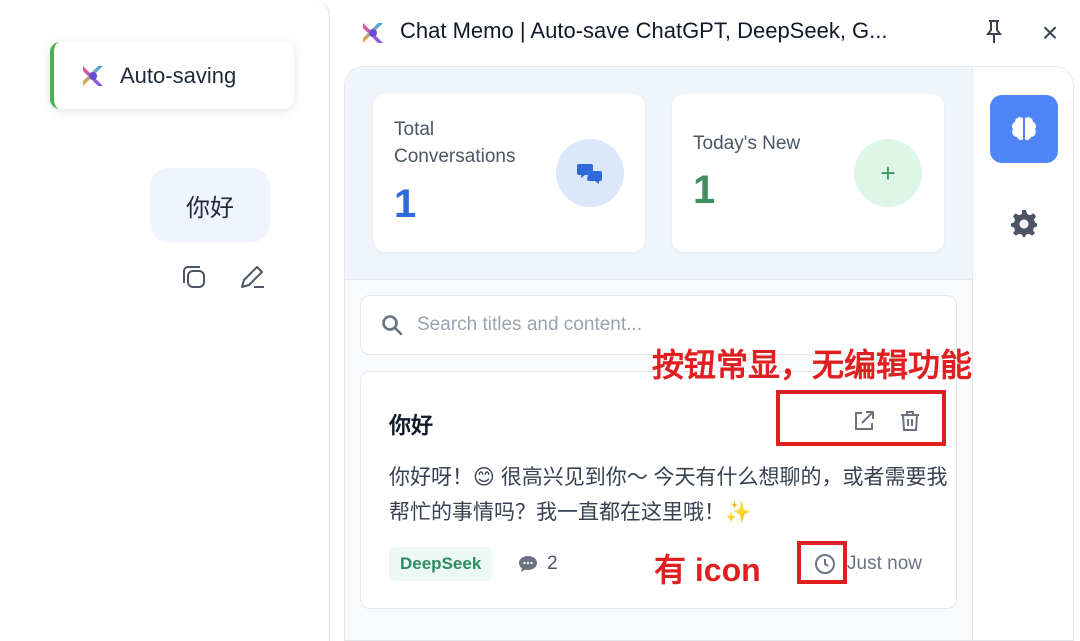  Describe the element at coordinates (707, 570) in the screenshot. I see `annotation-icon-note: 有 icon` at that location.